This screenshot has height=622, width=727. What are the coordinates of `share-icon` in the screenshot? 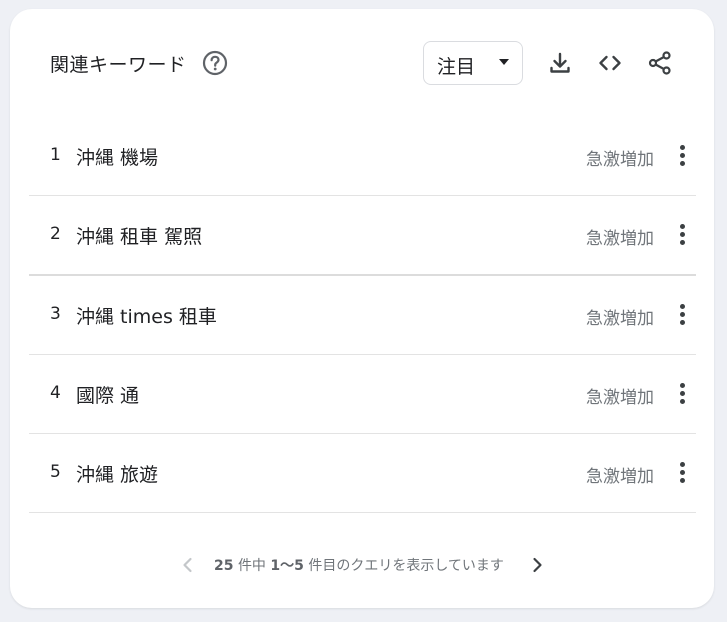 It's located at (660, 63).